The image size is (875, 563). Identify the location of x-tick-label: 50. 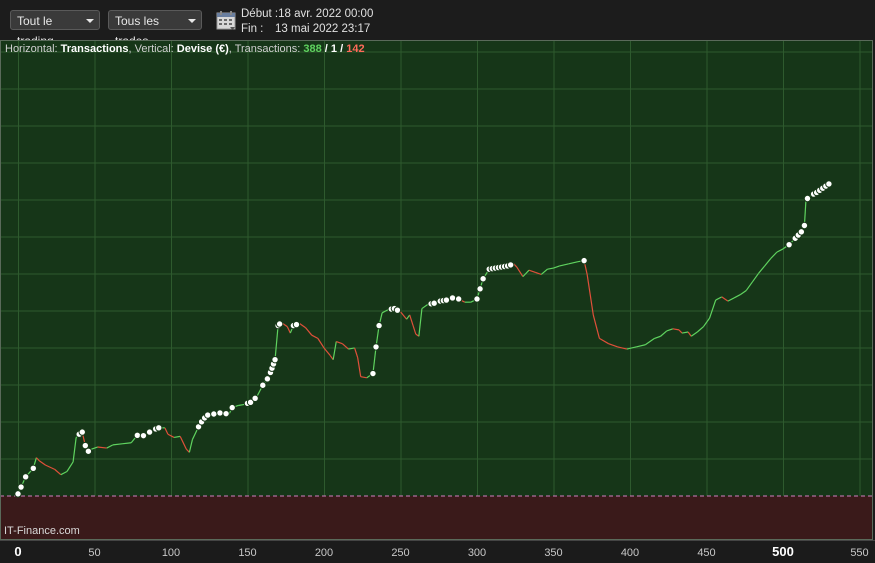
(94, 553).